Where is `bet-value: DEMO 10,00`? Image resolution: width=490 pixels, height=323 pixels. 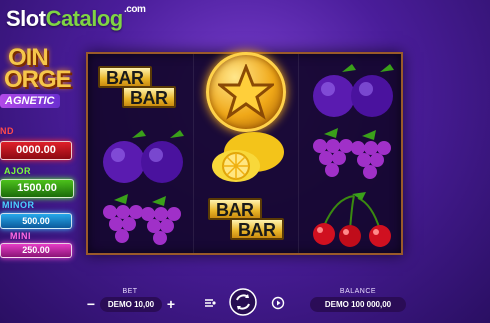
bet-value: DEMO 10,00 is located at coordinates (131, 304).